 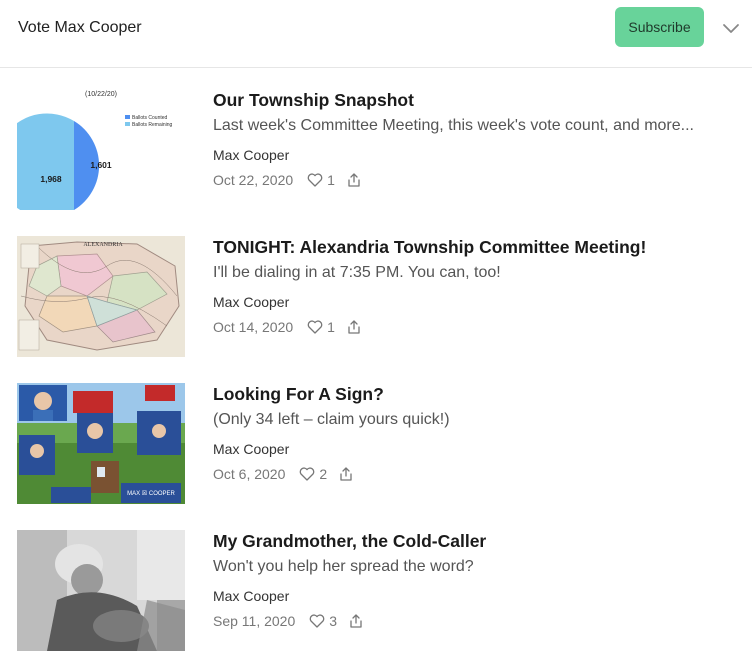 I want to click on pie-caption: (10/22/20), so click(x=101, y=94).